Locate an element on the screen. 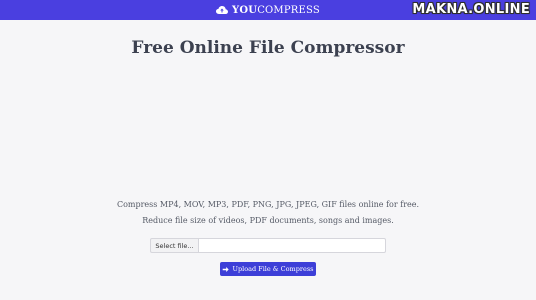 Image resolution: width=536 pixels, height=300 pixels. file-name-field is located at coordinates (292, 245).